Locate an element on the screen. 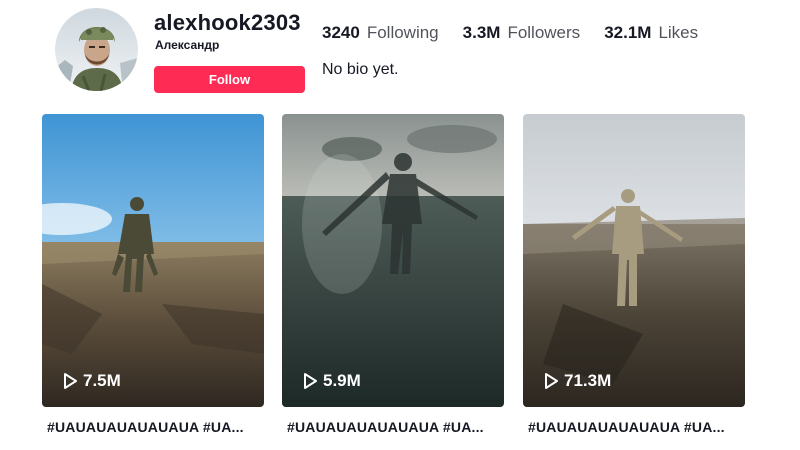  stat-label: Likes is located at coordinates (678, 32).